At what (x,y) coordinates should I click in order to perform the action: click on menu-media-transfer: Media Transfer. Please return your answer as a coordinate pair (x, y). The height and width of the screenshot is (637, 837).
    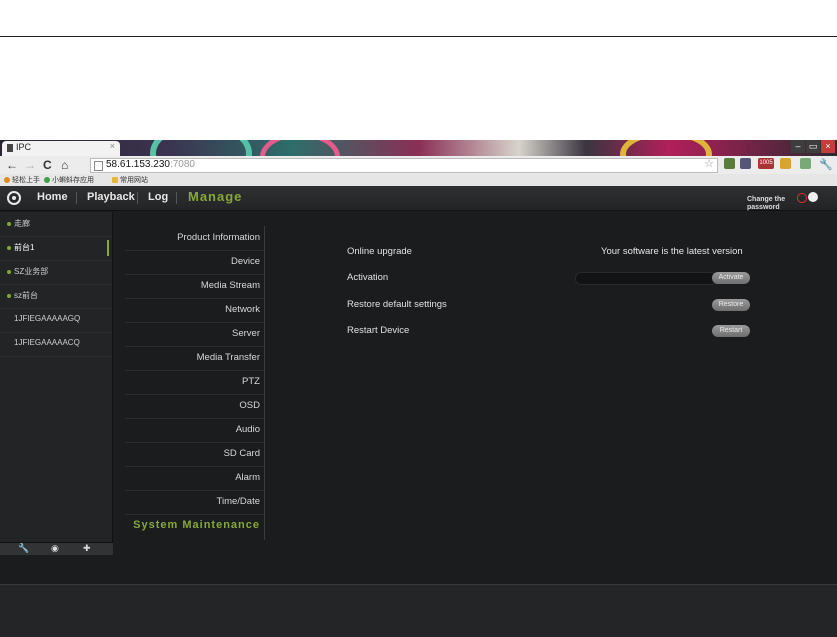
    Looking at the image, I should click on (194, 358).